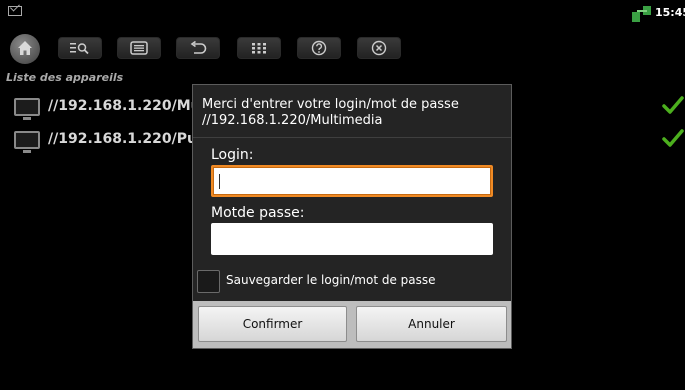  I want to click on search-list-icon, so click(79, 49).